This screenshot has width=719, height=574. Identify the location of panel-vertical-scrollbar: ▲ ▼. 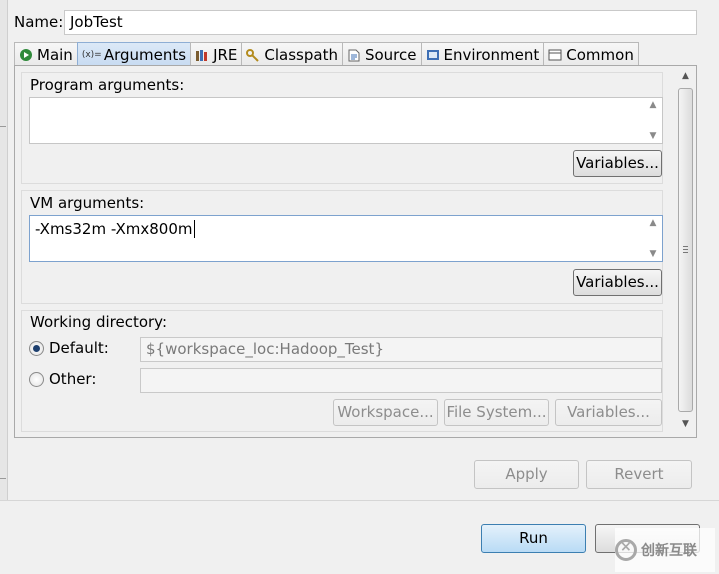
(685, 251).